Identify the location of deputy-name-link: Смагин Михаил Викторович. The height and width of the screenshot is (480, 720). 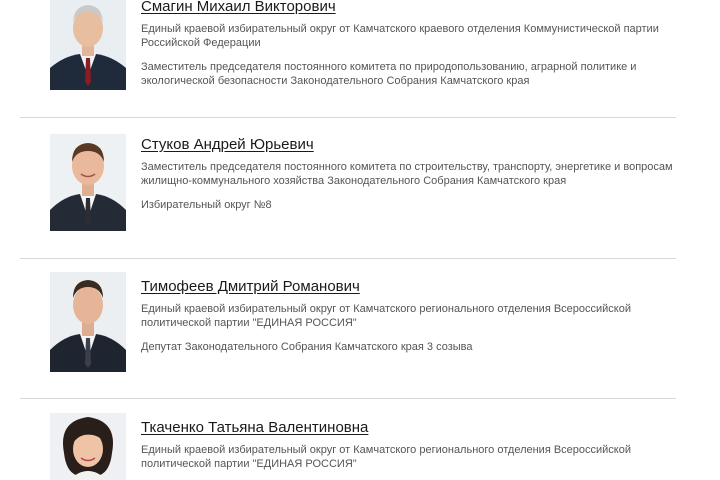
(411, 8).